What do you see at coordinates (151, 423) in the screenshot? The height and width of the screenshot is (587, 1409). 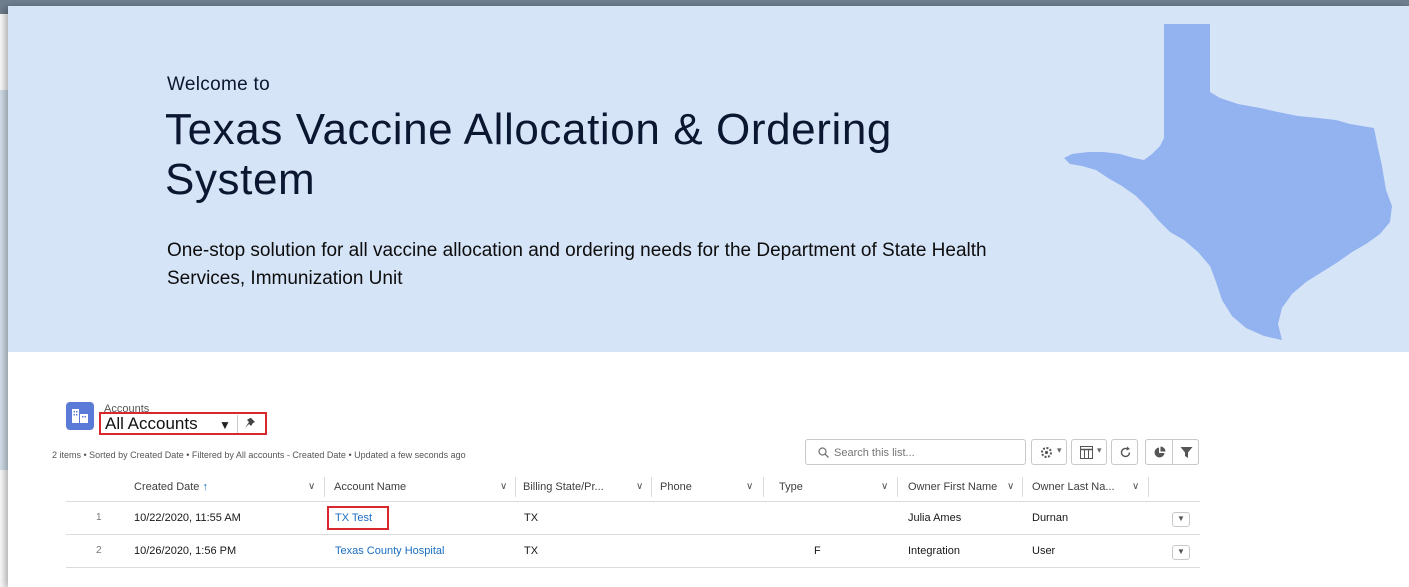 I see `list-view-name: All Accounts` at bounding box center [151, 423].